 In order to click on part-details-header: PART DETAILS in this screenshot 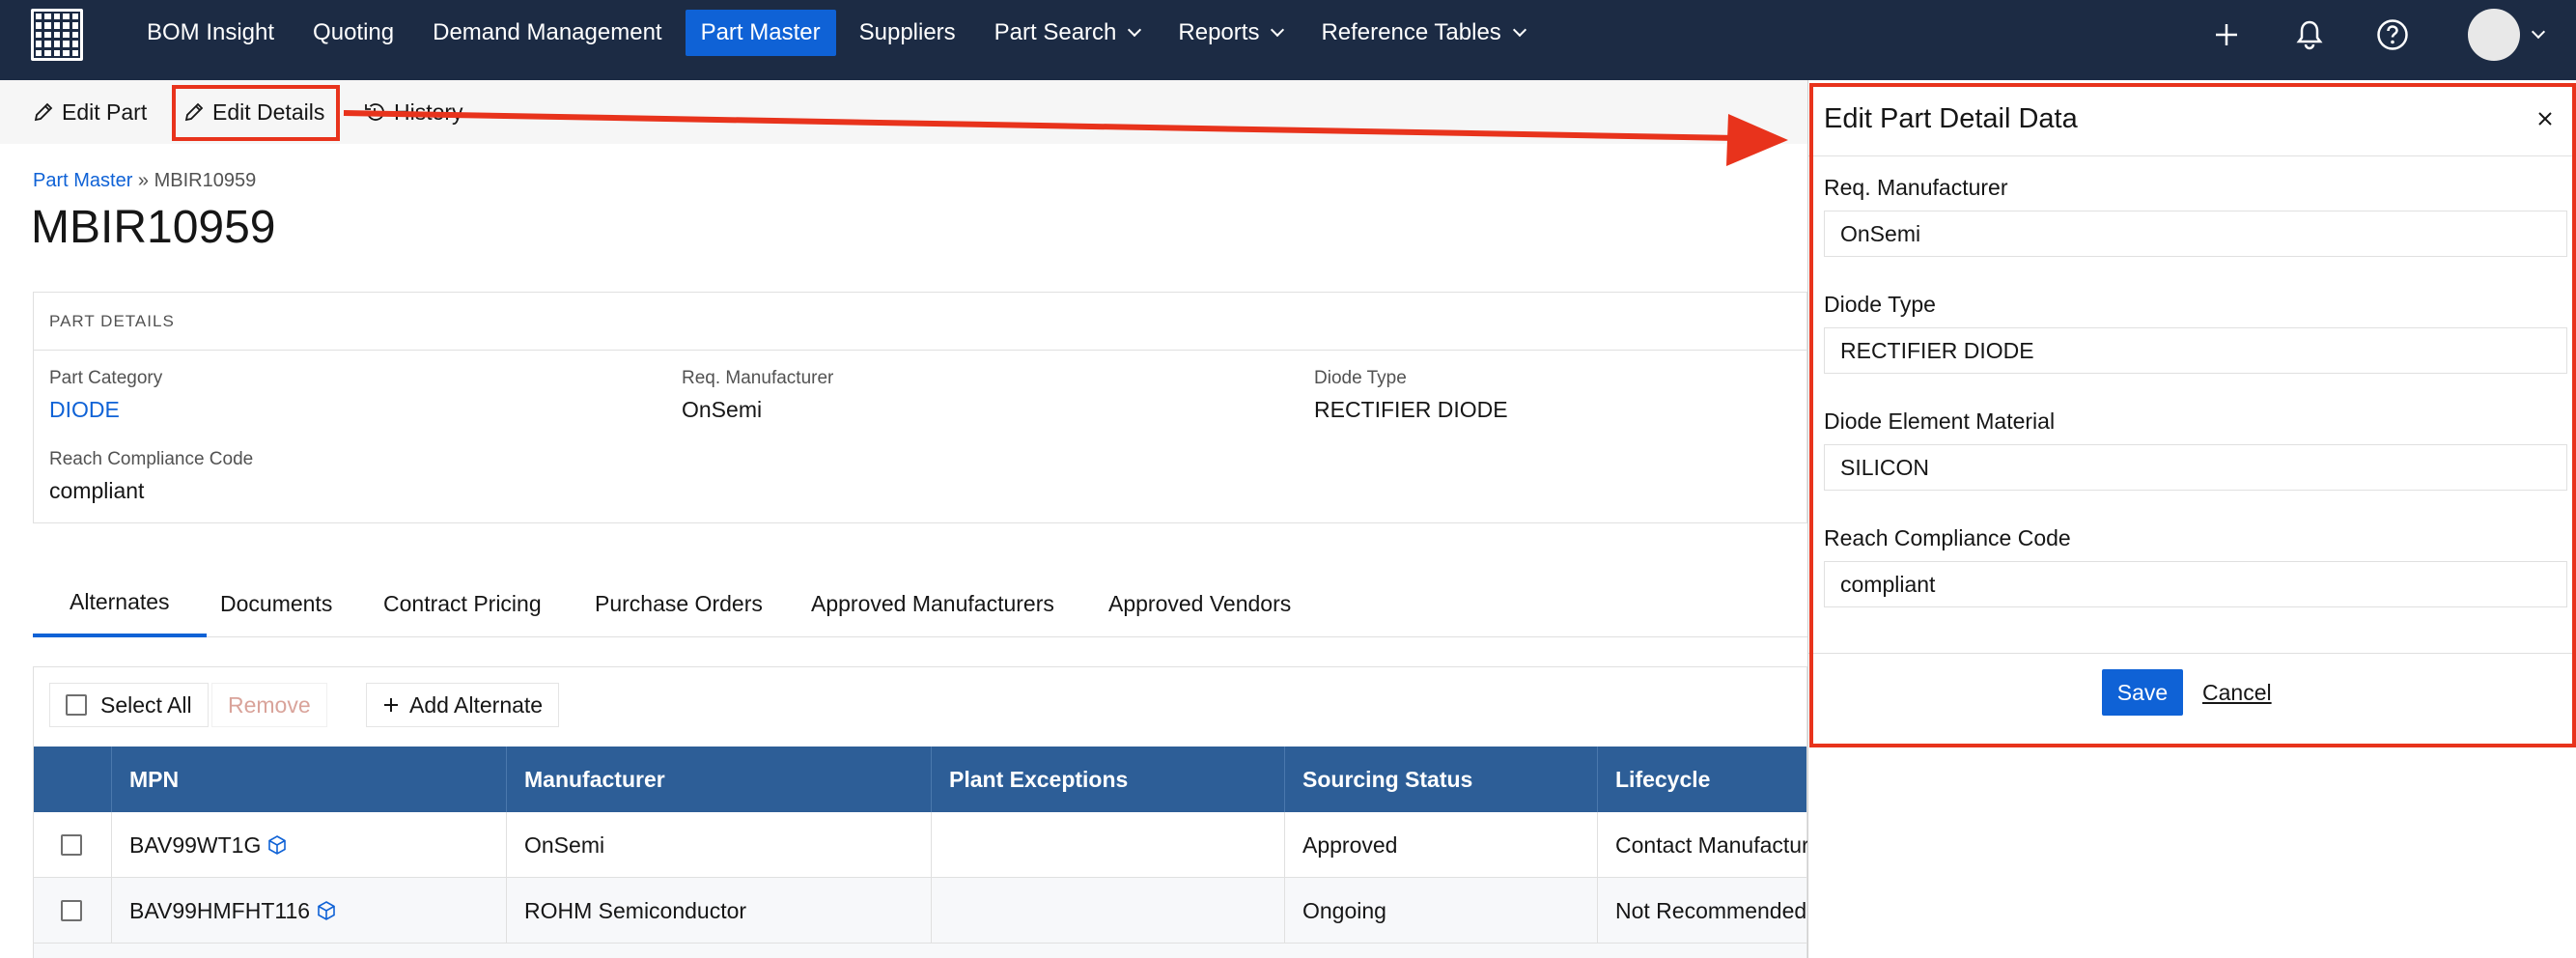, I will do `click(920, 322)`.